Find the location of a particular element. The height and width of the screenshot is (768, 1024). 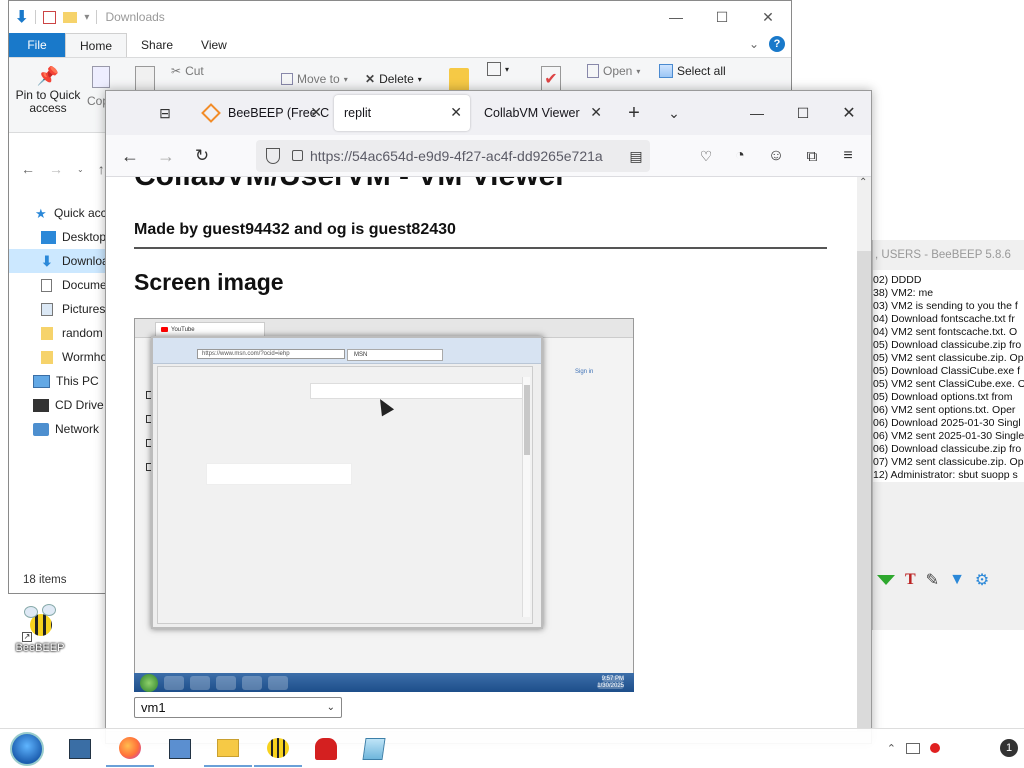

vm-select-dropdown: vm1 ⌄ is located at coordinates (238, 707).